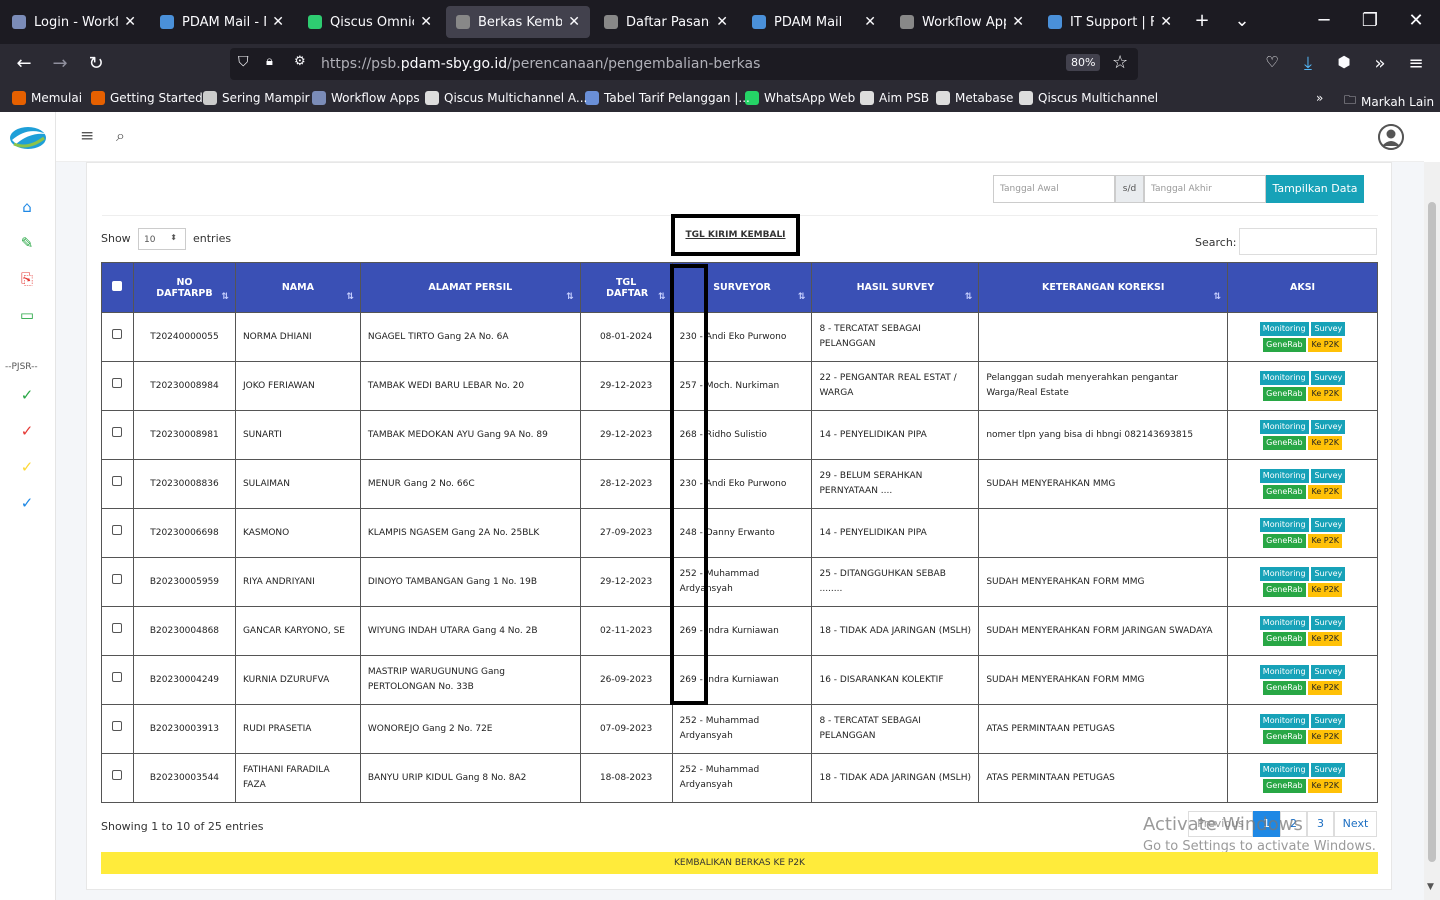 This screenshot has height=900, width=1440. Describe the element at coordinates (895, 287) in the screenshot. I see `header-hasil-survey: HASIL SURVEY ⇅` at that location.